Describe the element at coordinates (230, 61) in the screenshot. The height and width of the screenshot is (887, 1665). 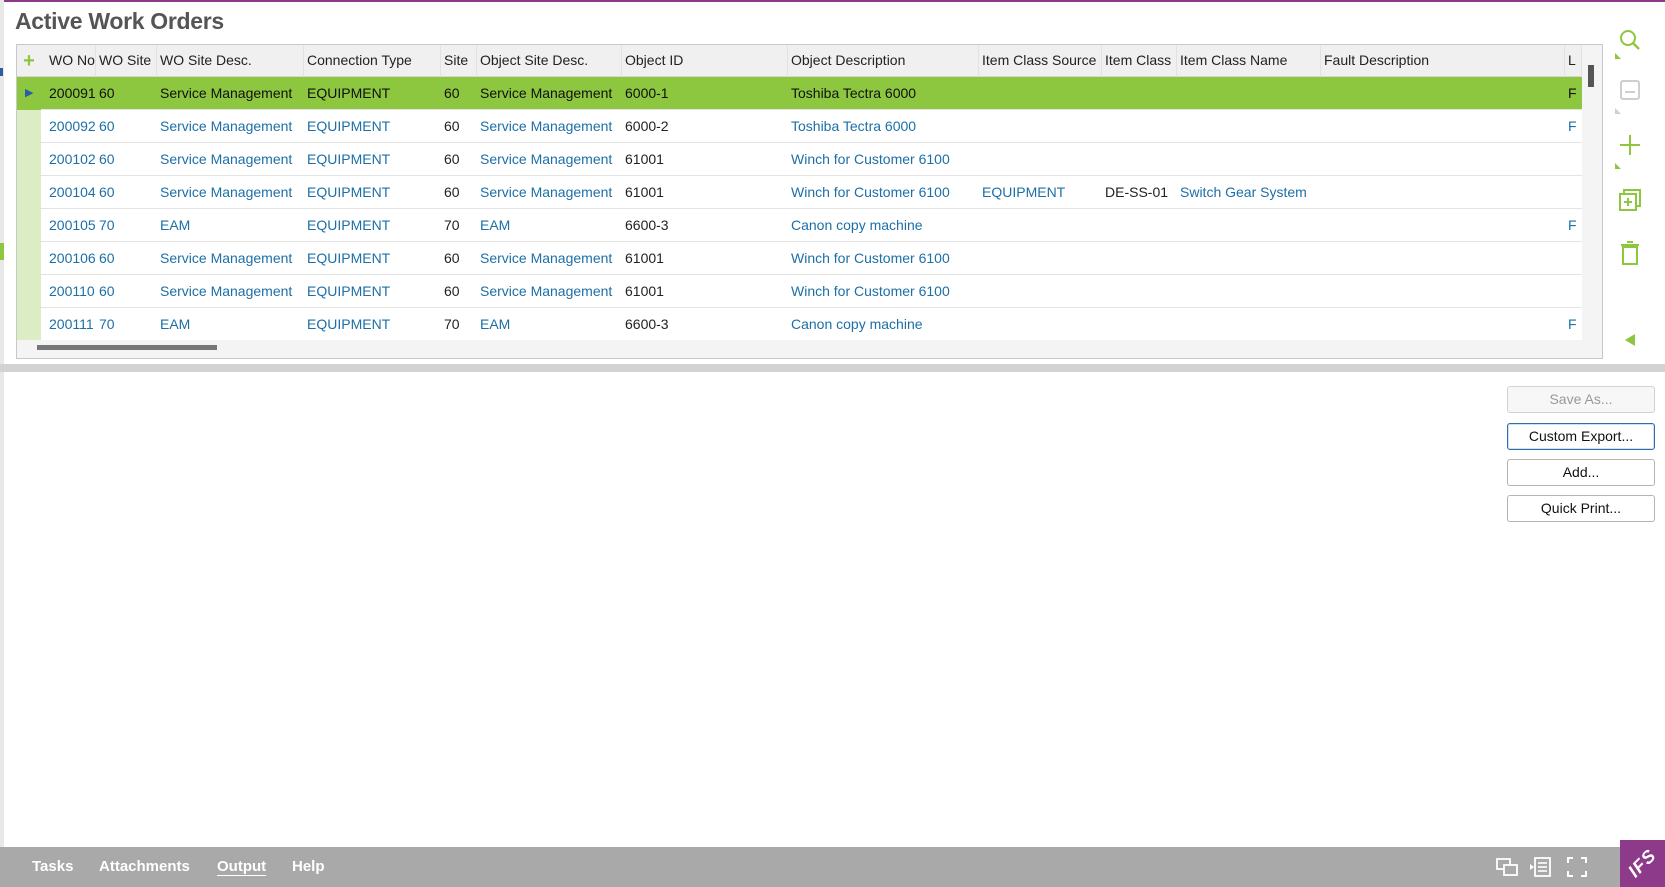
I see `column-header-wo-site-desc: WO Site Desc.` at that location.